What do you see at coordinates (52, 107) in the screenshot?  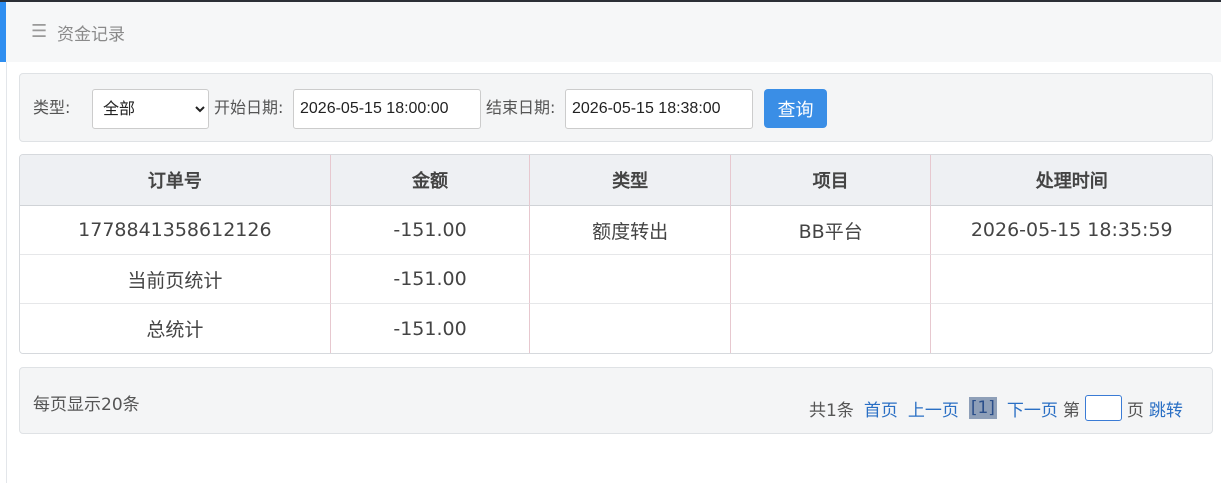 I see `type-label: 类型:` at bounding box center [52, 107].